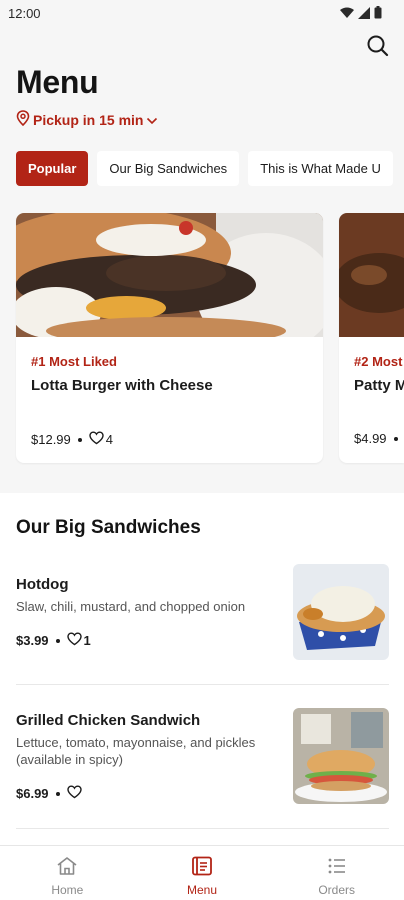 This screenshot has height=900, width=404. Describe the element at coordinates (53, 640) in the screenshot. I see `item-meta: $3.99 1` at that location.